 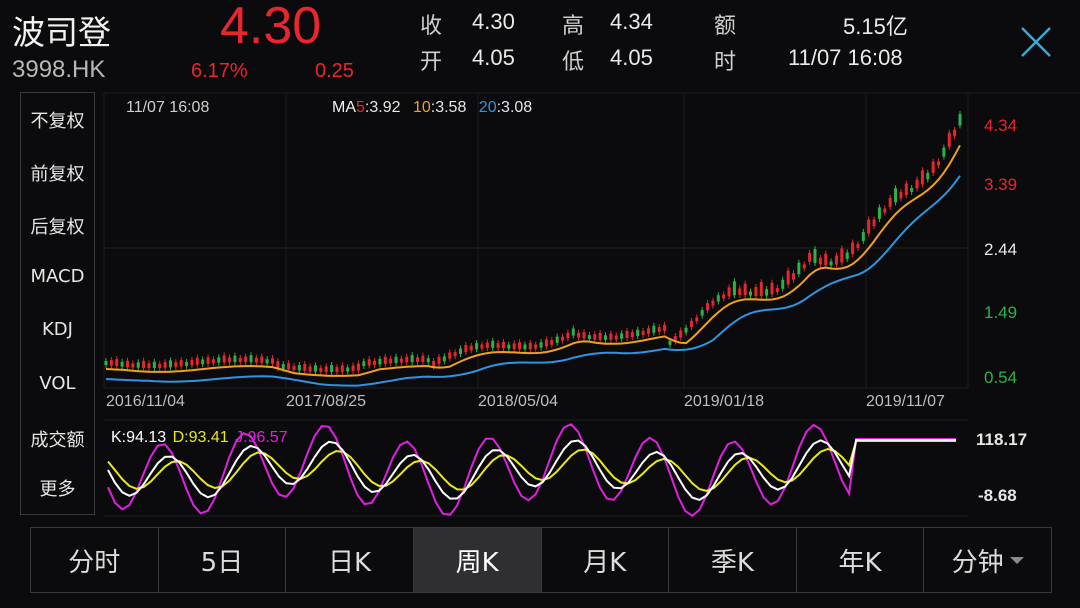 I want to click on tab-weekly-k: 周K, so click(x=477, y=560).